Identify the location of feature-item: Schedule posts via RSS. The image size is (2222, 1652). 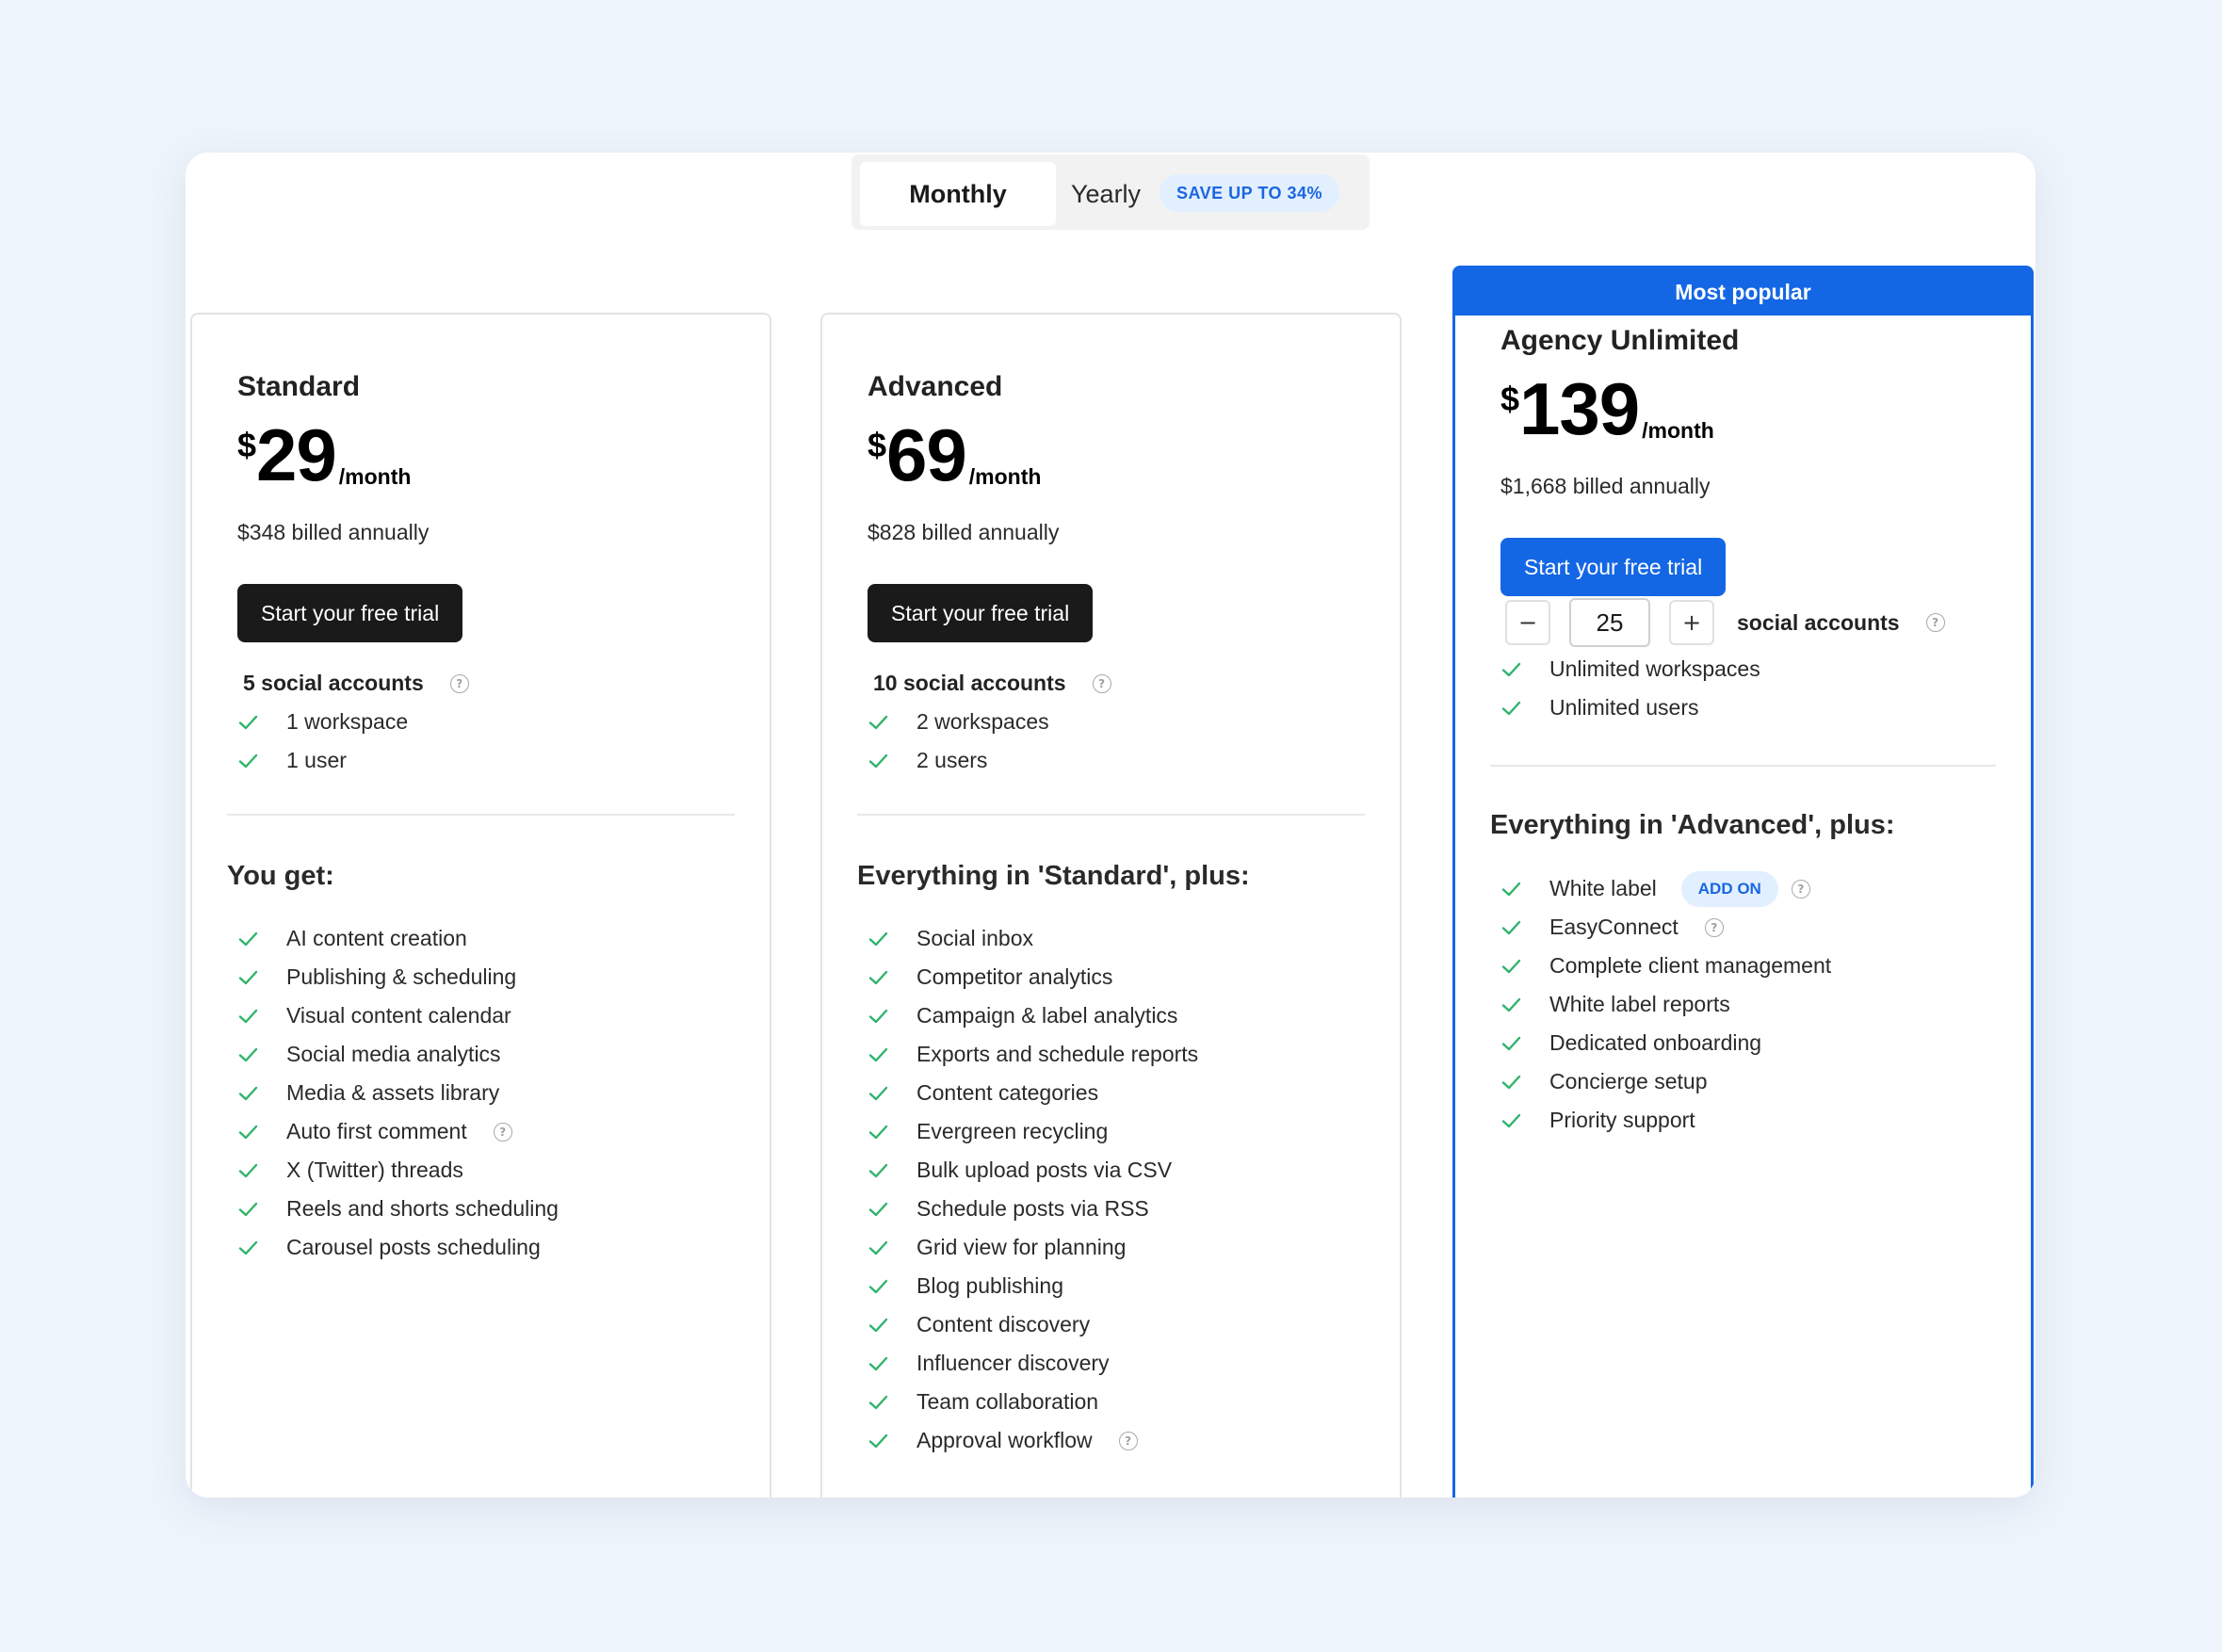
(1033, 1209).